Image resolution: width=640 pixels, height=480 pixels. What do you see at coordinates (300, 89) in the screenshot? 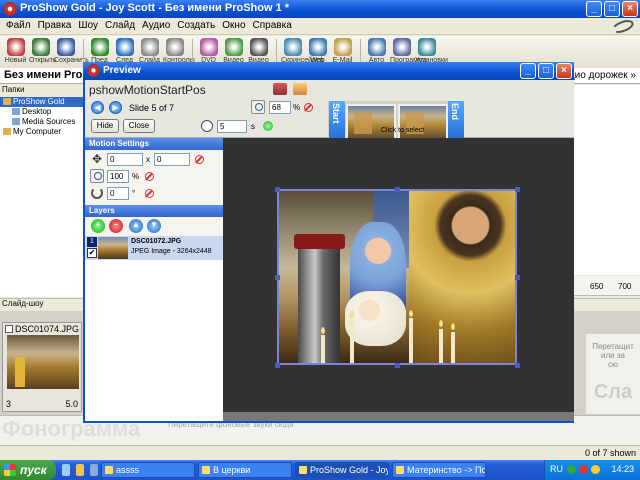
I see `effects-icon` at bounding box center [300, 89].